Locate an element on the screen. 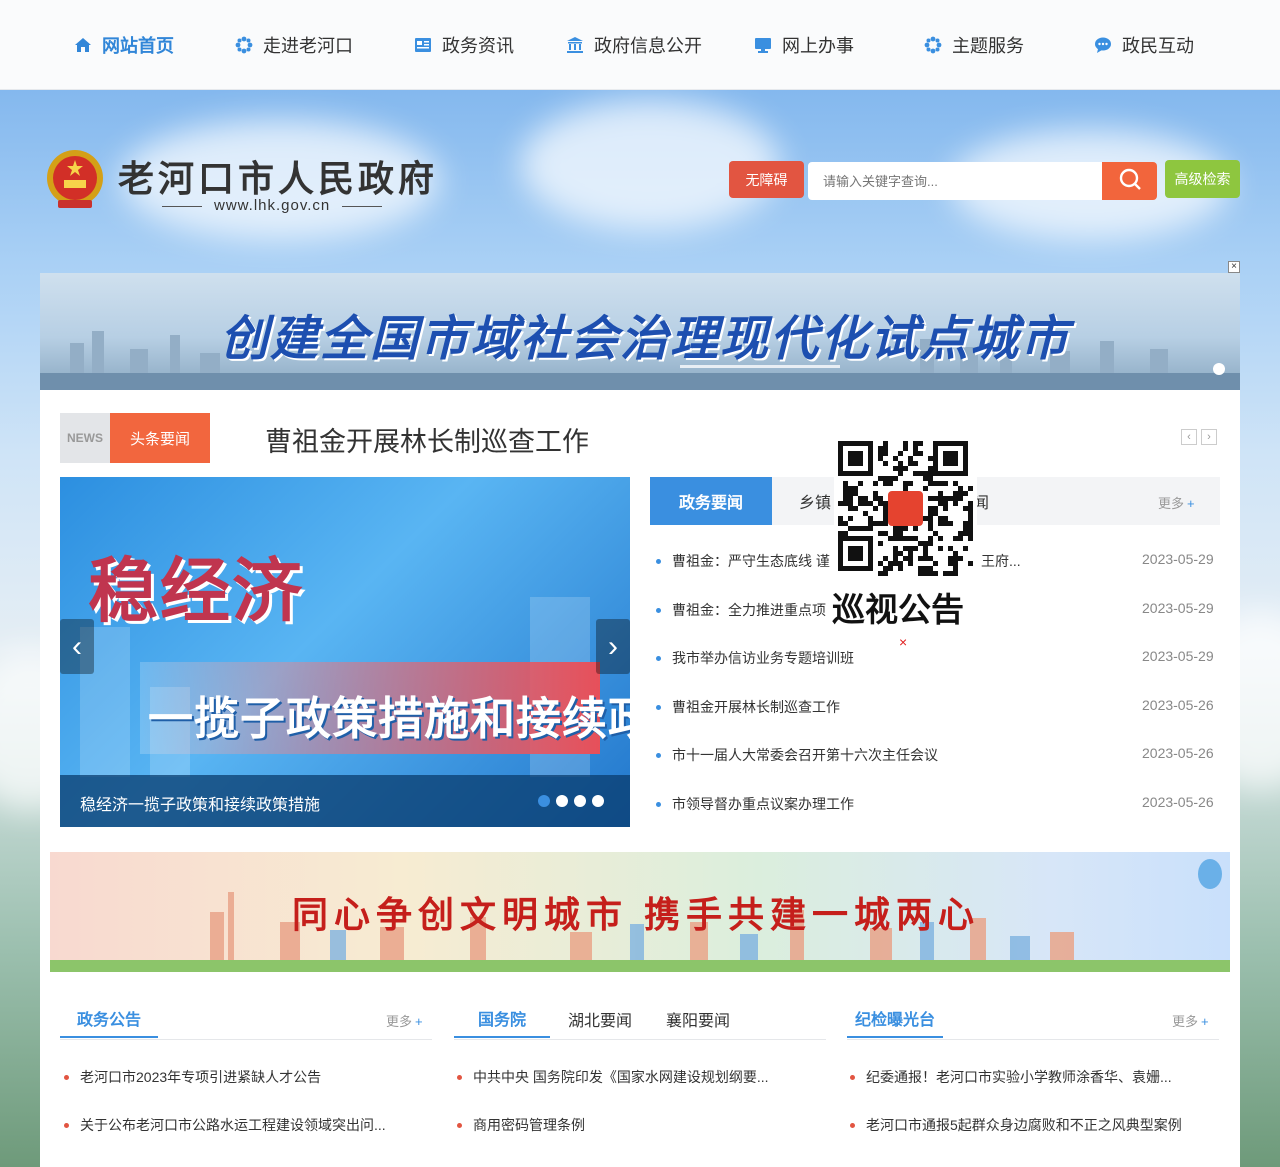 This screenshot has height=1167, width=1280. home-icon is located at coordinates (83, 45).